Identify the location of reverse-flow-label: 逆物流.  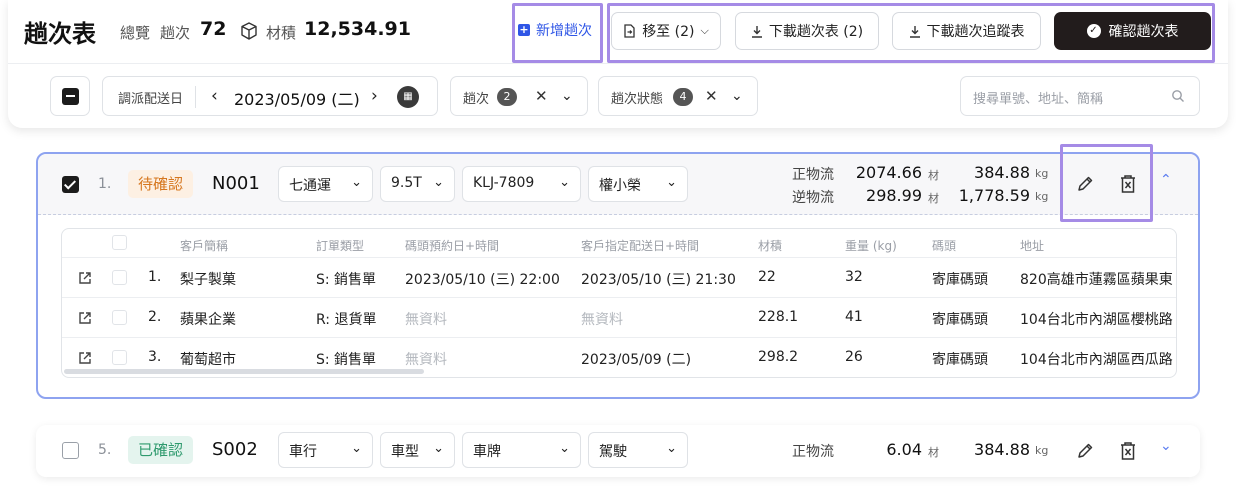
(813, 198).